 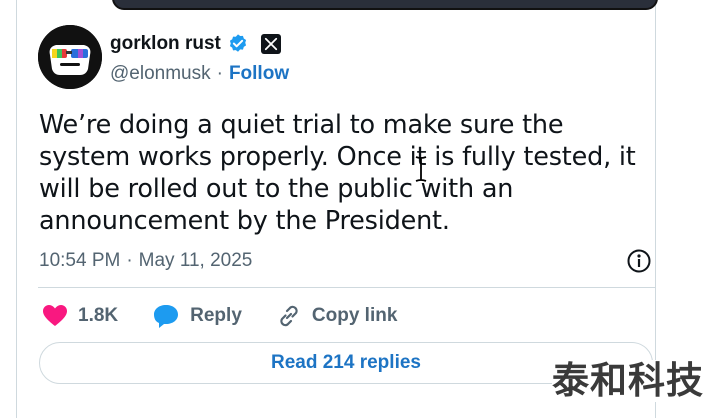 I want to click on sunglasses-avatar-icon, so click(x=70, y=57).